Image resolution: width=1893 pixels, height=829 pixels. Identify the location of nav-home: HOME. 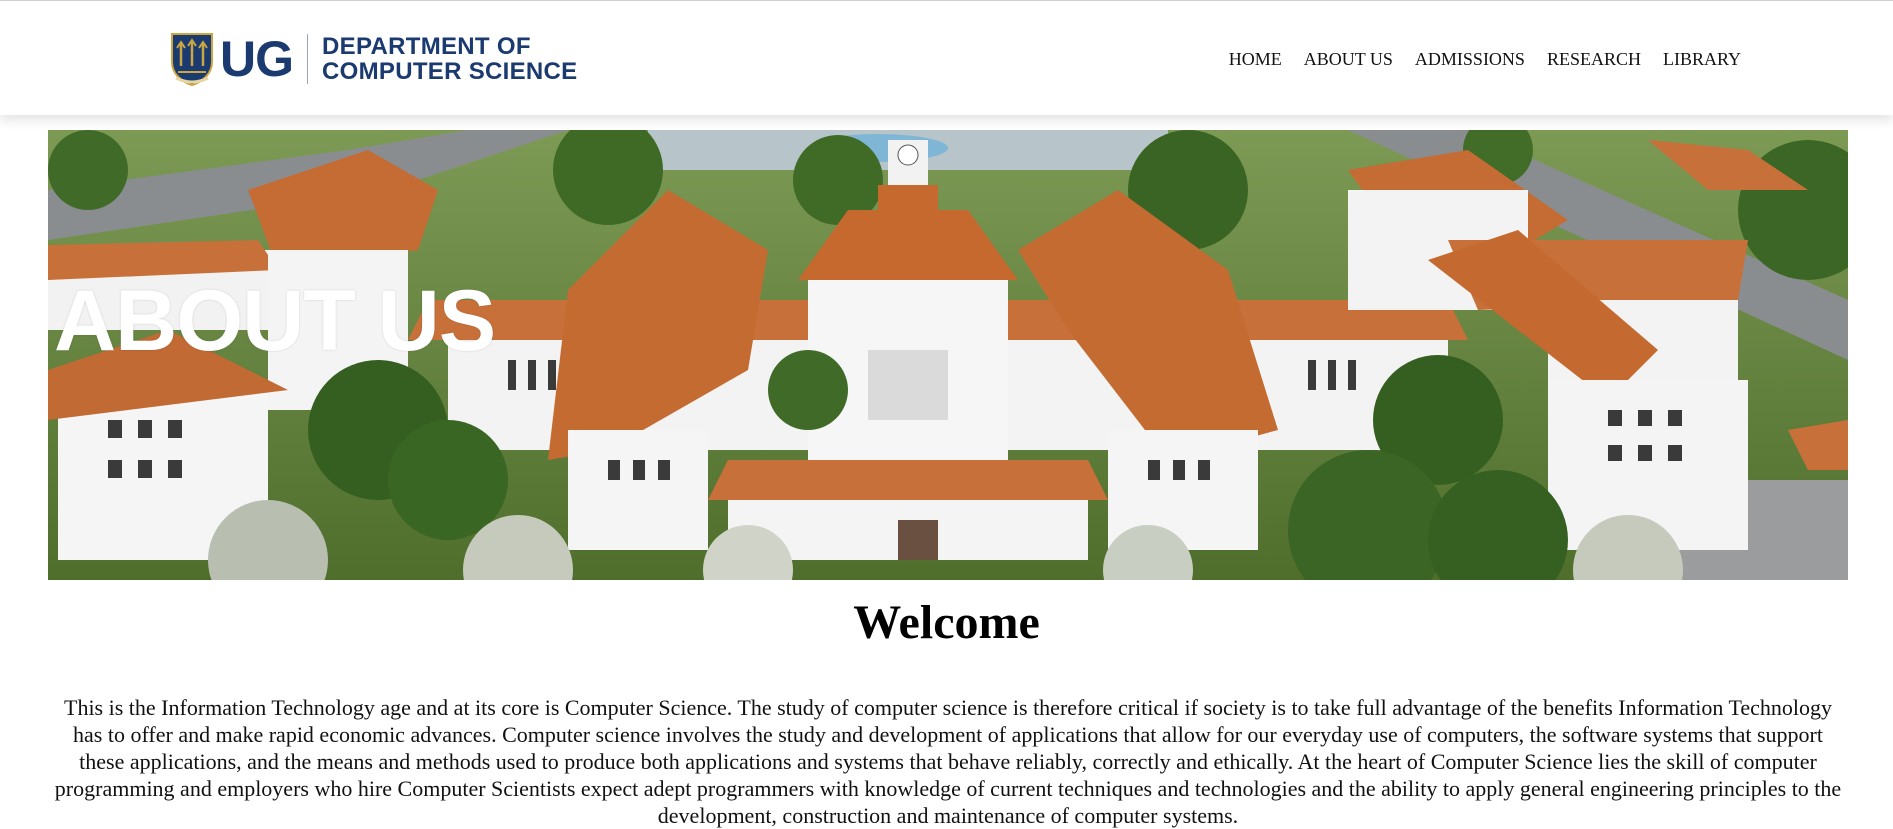
(1255, 59).